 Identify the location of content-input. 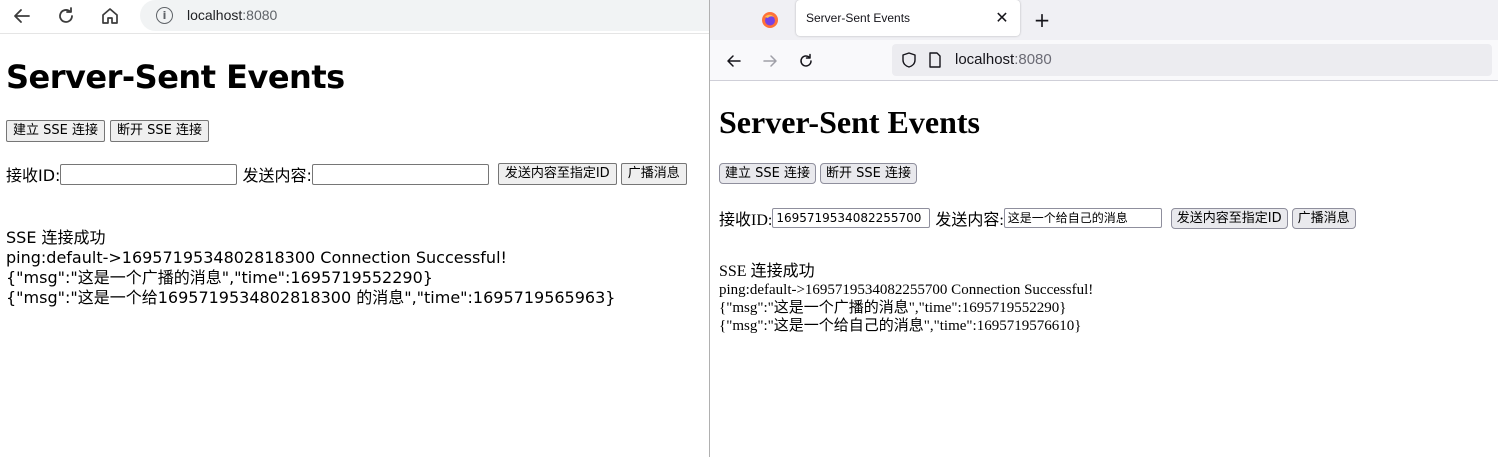
(400, 174).